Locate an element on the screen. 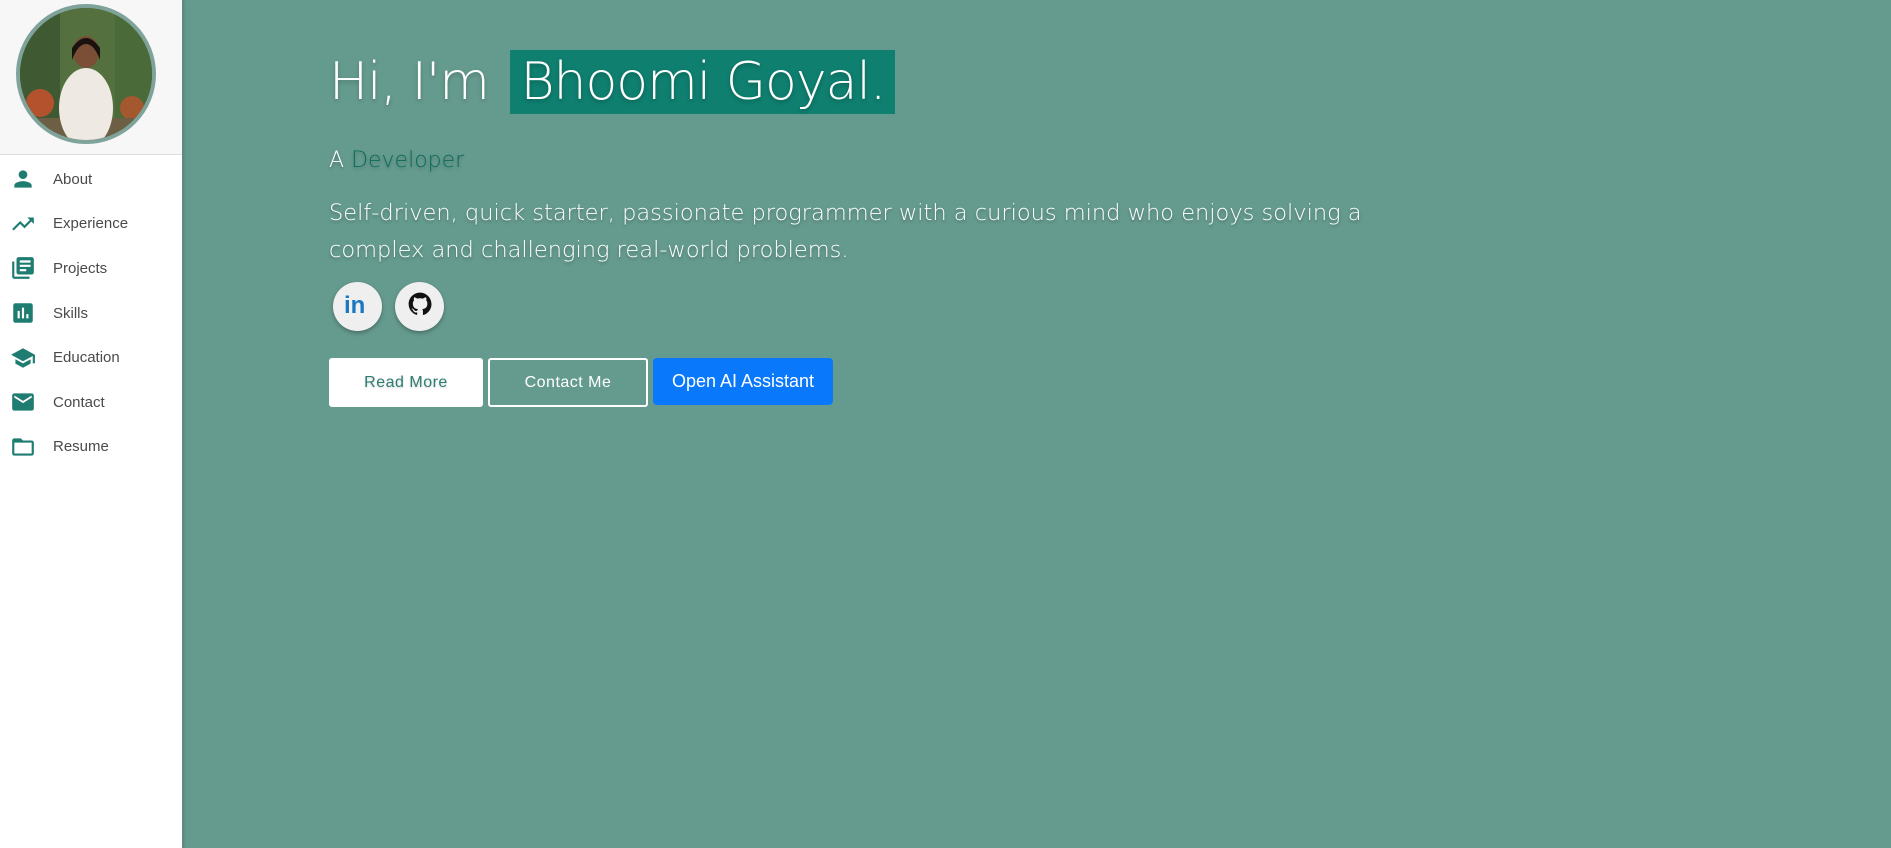 The width and height of the screenshot is (1891, 848). library-books-icon is located at coordinates (23, 268).